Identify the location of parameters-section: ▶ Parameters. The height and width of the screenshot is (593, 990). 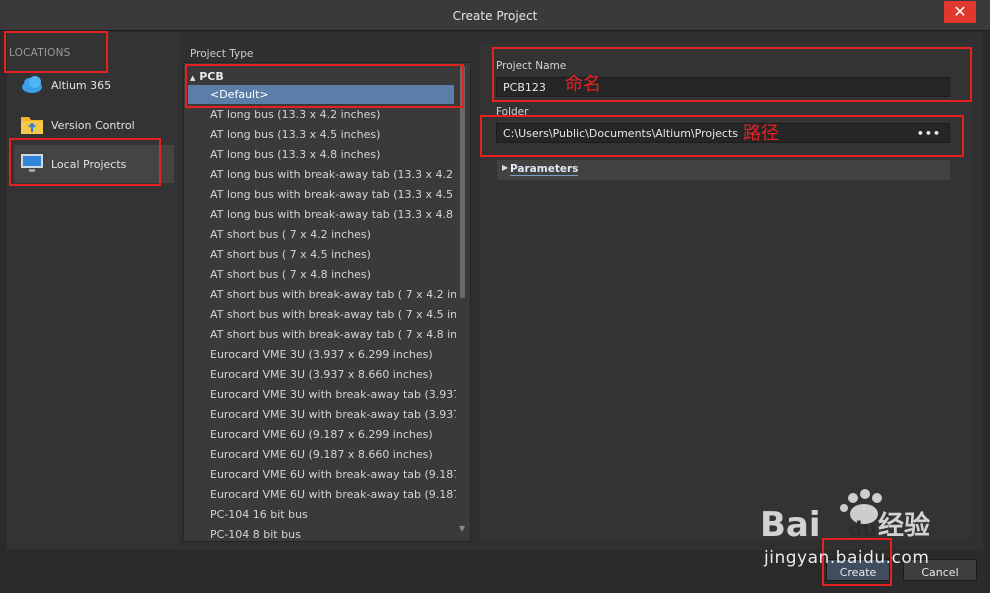
(723, 170).